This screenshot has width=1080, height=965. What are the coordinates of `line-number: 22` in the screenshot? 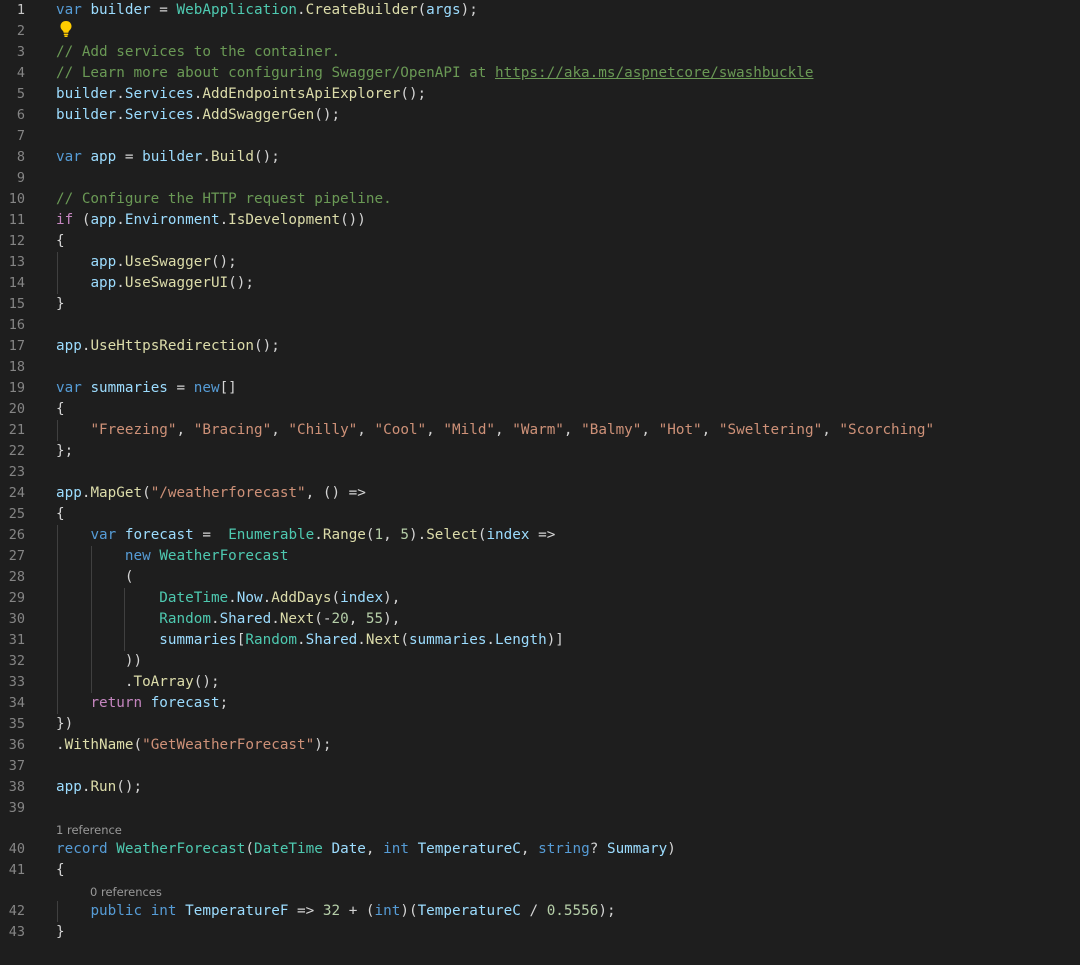 It's located at (12, 451).